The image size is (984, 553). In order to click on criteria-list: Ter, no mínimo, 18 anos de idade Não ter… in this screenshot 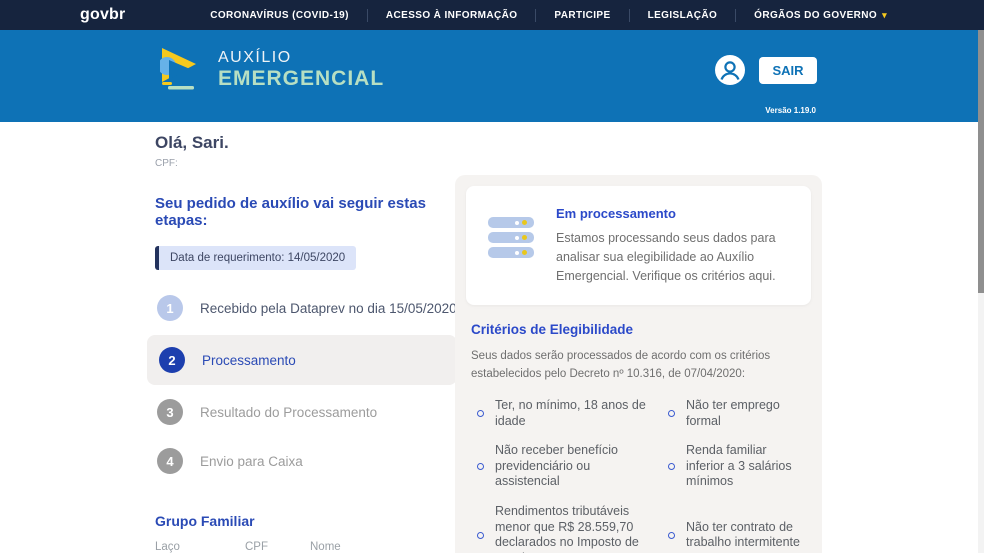, I will do `click(638, 475)`.